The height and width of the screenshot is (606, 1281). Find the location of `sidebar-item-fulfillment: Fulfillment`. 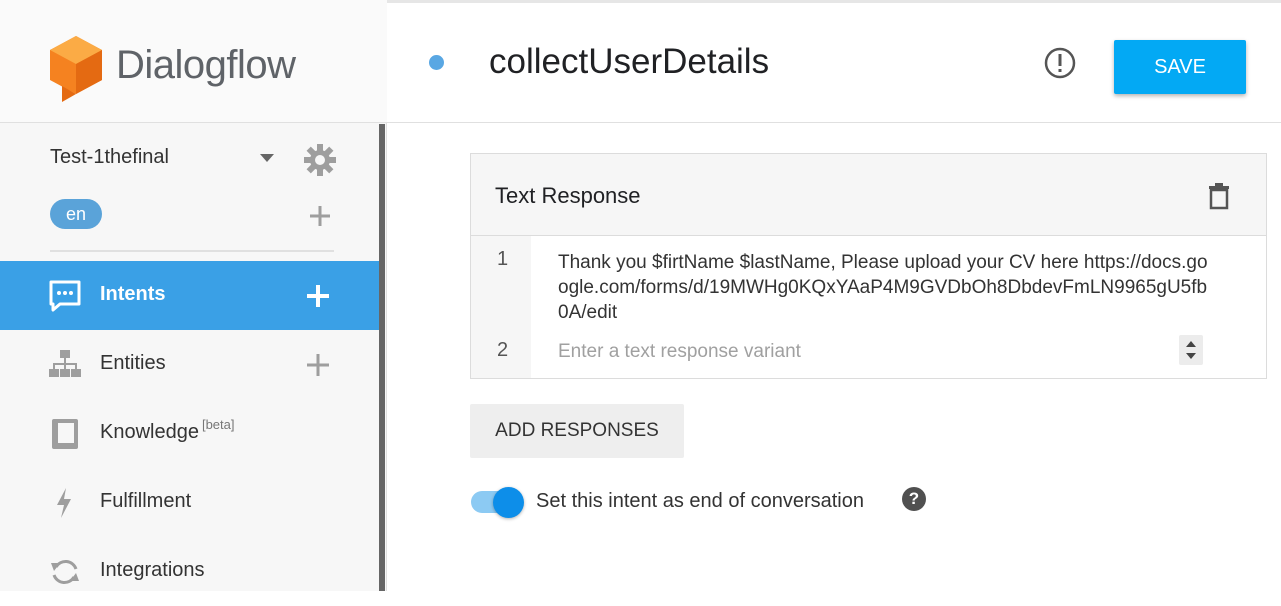

sidebar-item-fulfillment: Fulfillment is located at coordinates (189, 502).